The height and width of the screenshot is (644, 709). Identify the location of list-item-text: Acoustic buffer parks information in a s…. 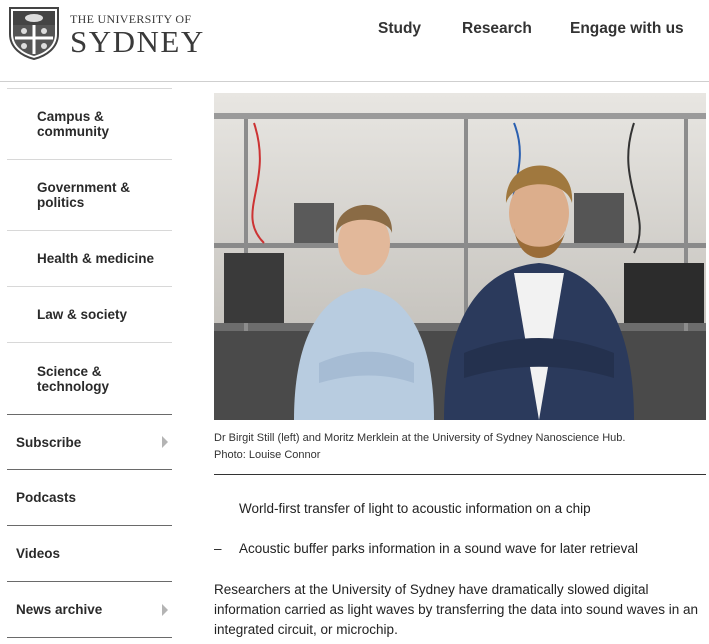
(438, 548).